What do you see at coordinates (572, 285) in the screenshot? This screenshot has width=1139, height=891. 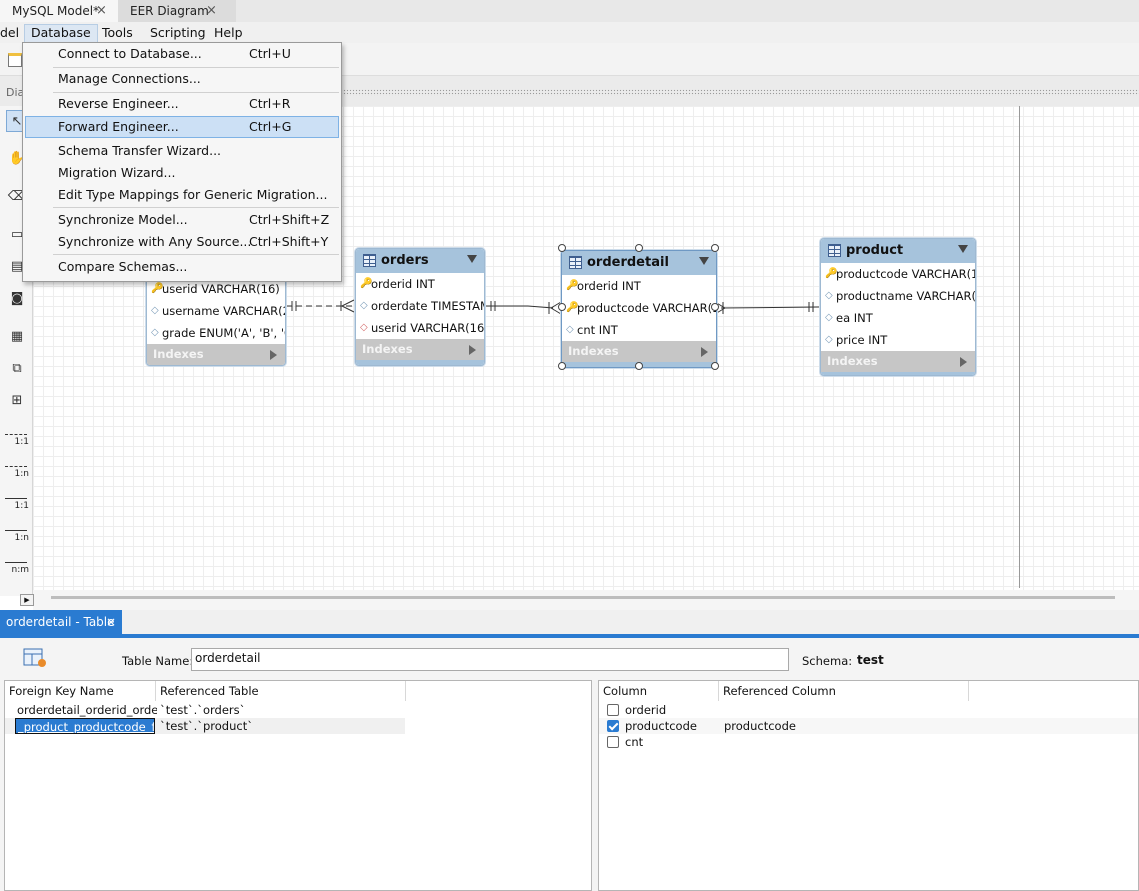 I see `foreign-primary-key-icon: 🔑` at bounding box center [572, 285].